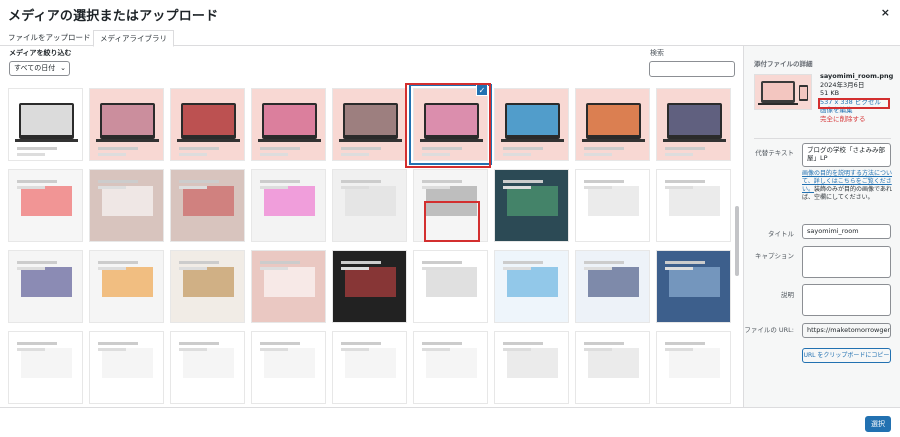  Describe the element at coordinates (846, 155) in the screenshot. I see `alt-text-field: ブログの学校「さよみみ部屋」LP` at that location.